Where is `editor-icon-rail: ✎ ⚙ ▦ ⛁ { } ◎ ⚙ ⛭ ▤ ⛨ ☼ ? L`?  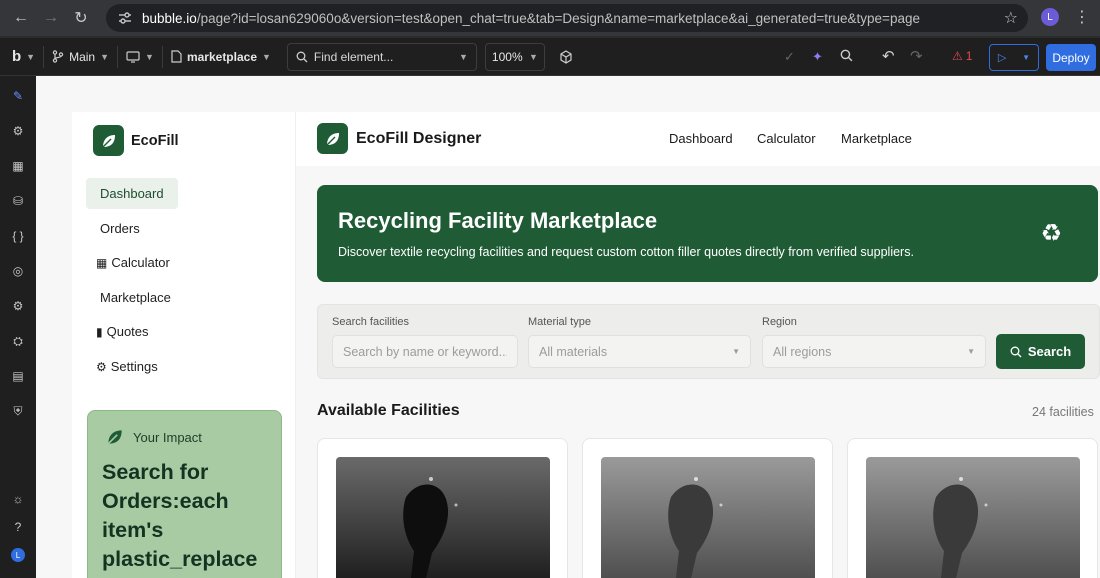 editor-icon-rail: ✎ ⚙ ▦ ⛁ { } ◎ ⚙ ⛭ ▤ ⛨ ☼ ? L is located at coordinates (18, 327).